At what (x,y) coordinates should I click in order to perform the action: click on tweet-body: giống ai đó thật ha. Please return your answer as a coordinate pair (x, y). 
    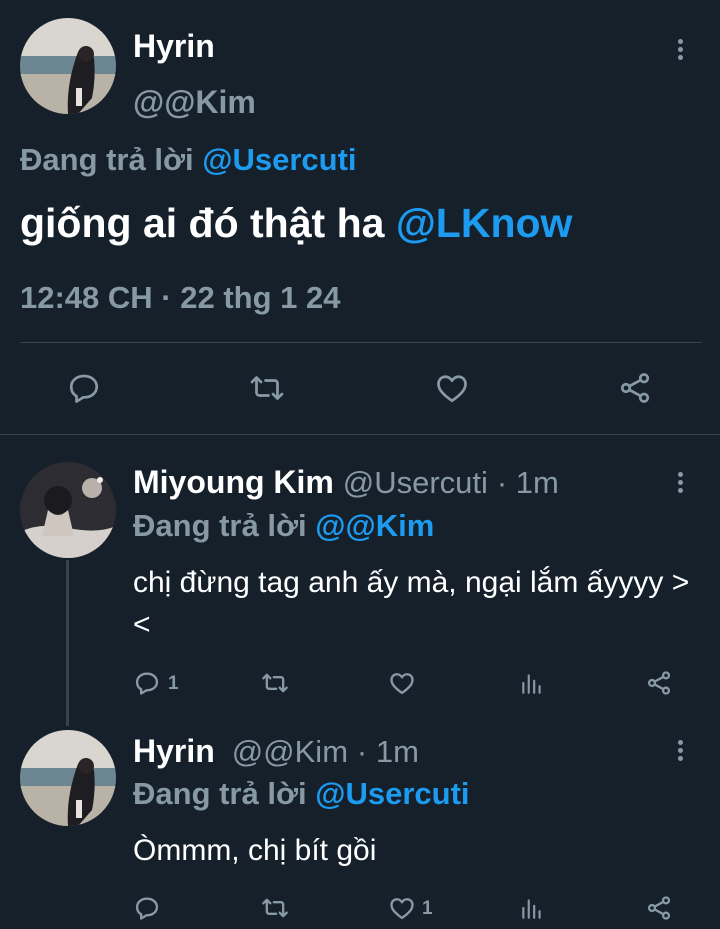
    Looking at the image, I should click on (202, 223).